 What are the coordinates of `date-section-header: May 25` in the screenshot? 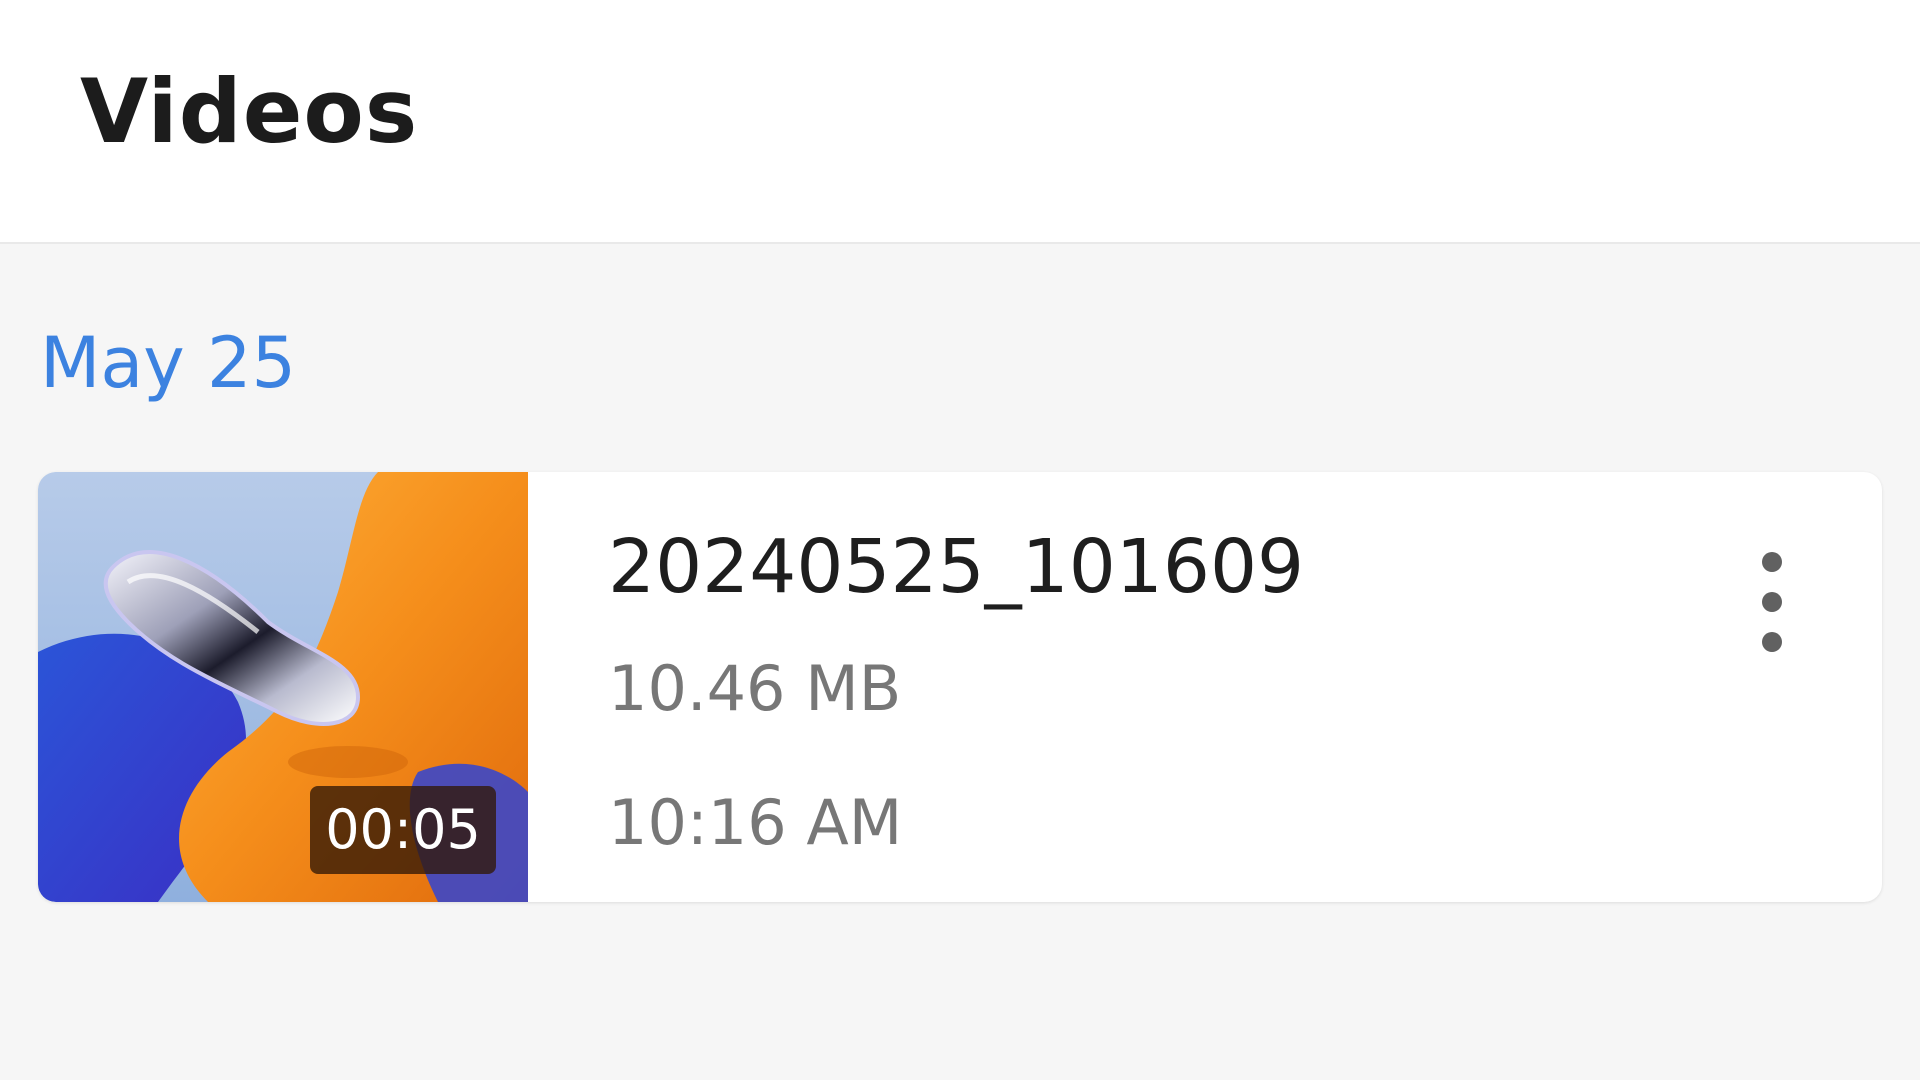 It's located at (168, 363).